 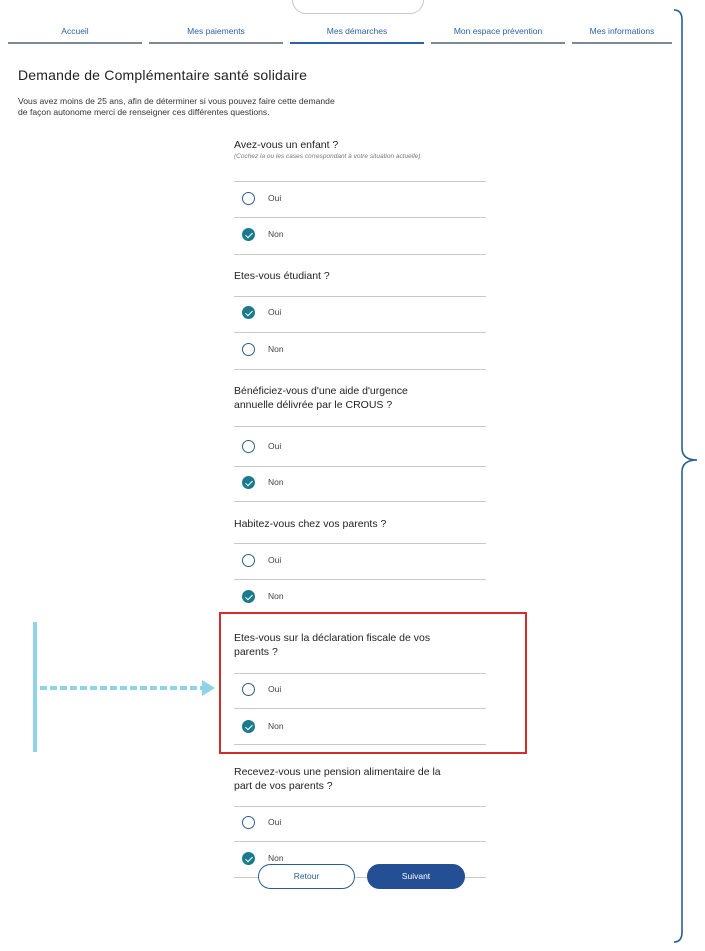 What do you see at coordinates (416, 876) in the screenshot?
I see `next-button: Suivant` at bounding box center [416, 876].